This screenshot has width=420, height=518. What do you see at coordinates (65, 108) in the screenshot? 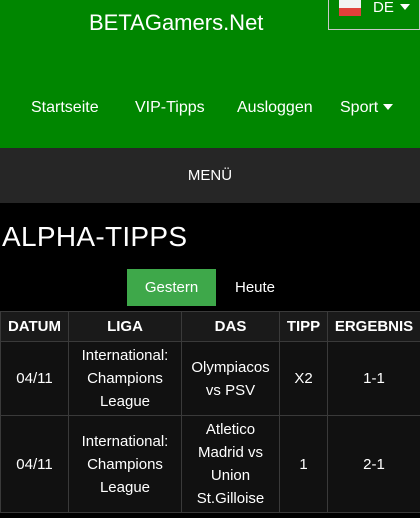
I see `nav-startseite: Startseite` at bounding box center [65, 108].